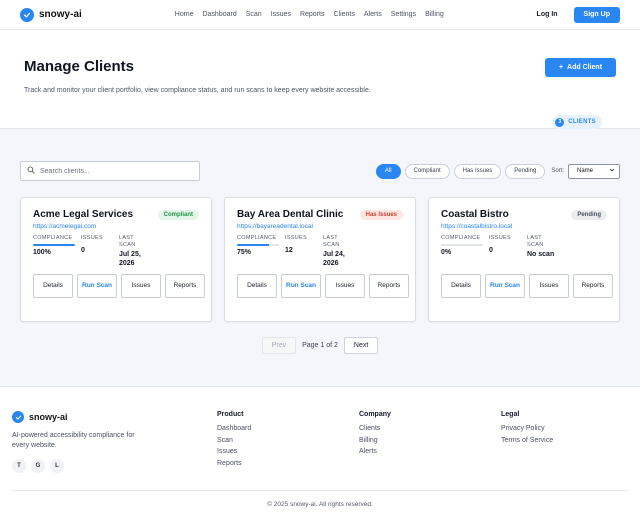  Describe the element at coordinates (27, 14) in the screenshot. I see `check-badge-icon` at that location.